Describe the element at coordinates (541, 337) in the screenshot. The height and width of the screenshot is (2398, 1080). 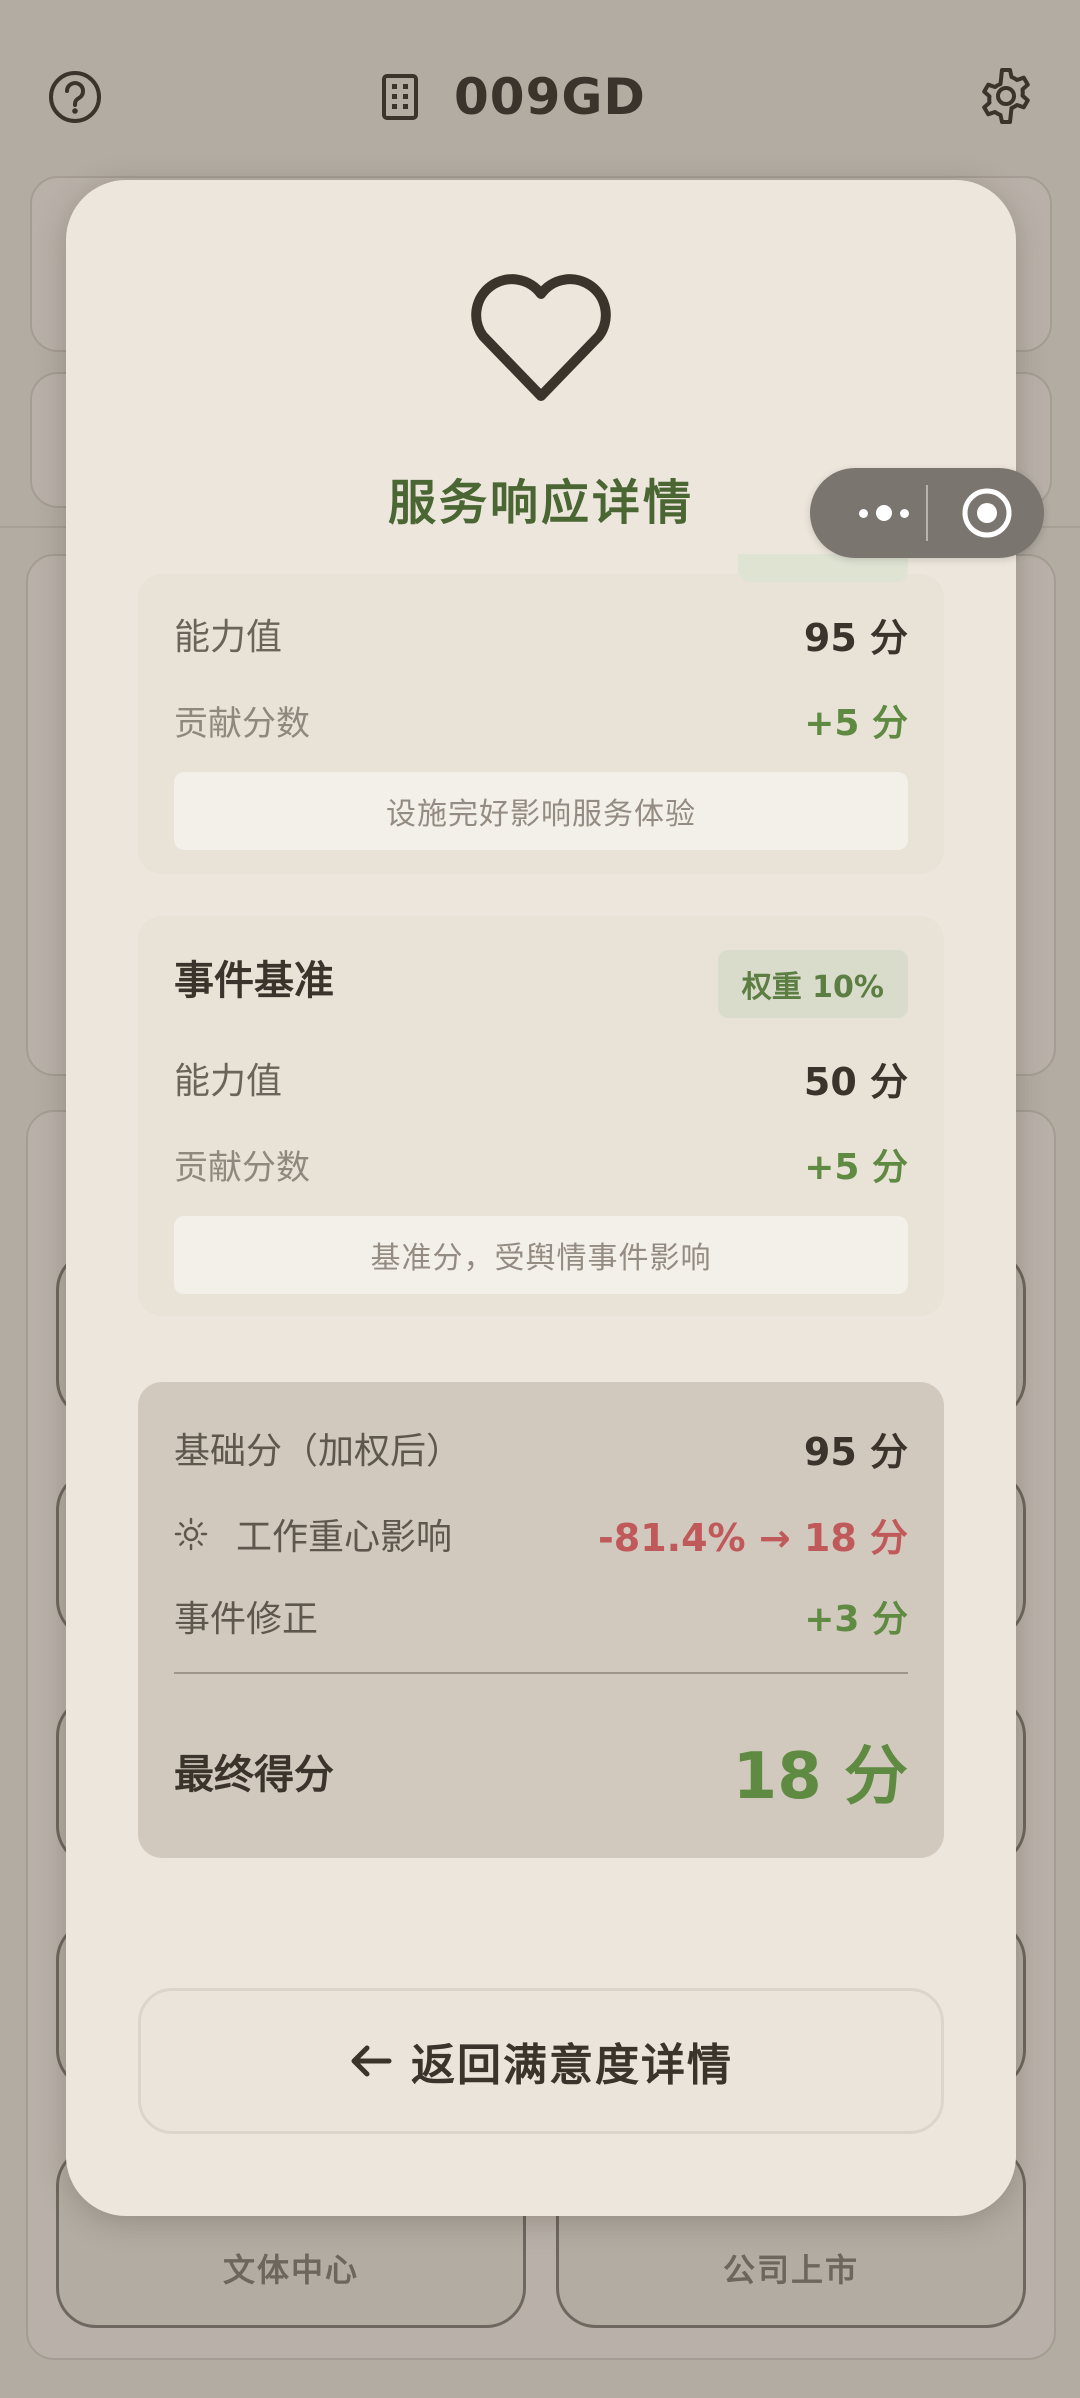
I see `heart-icon` at that location.